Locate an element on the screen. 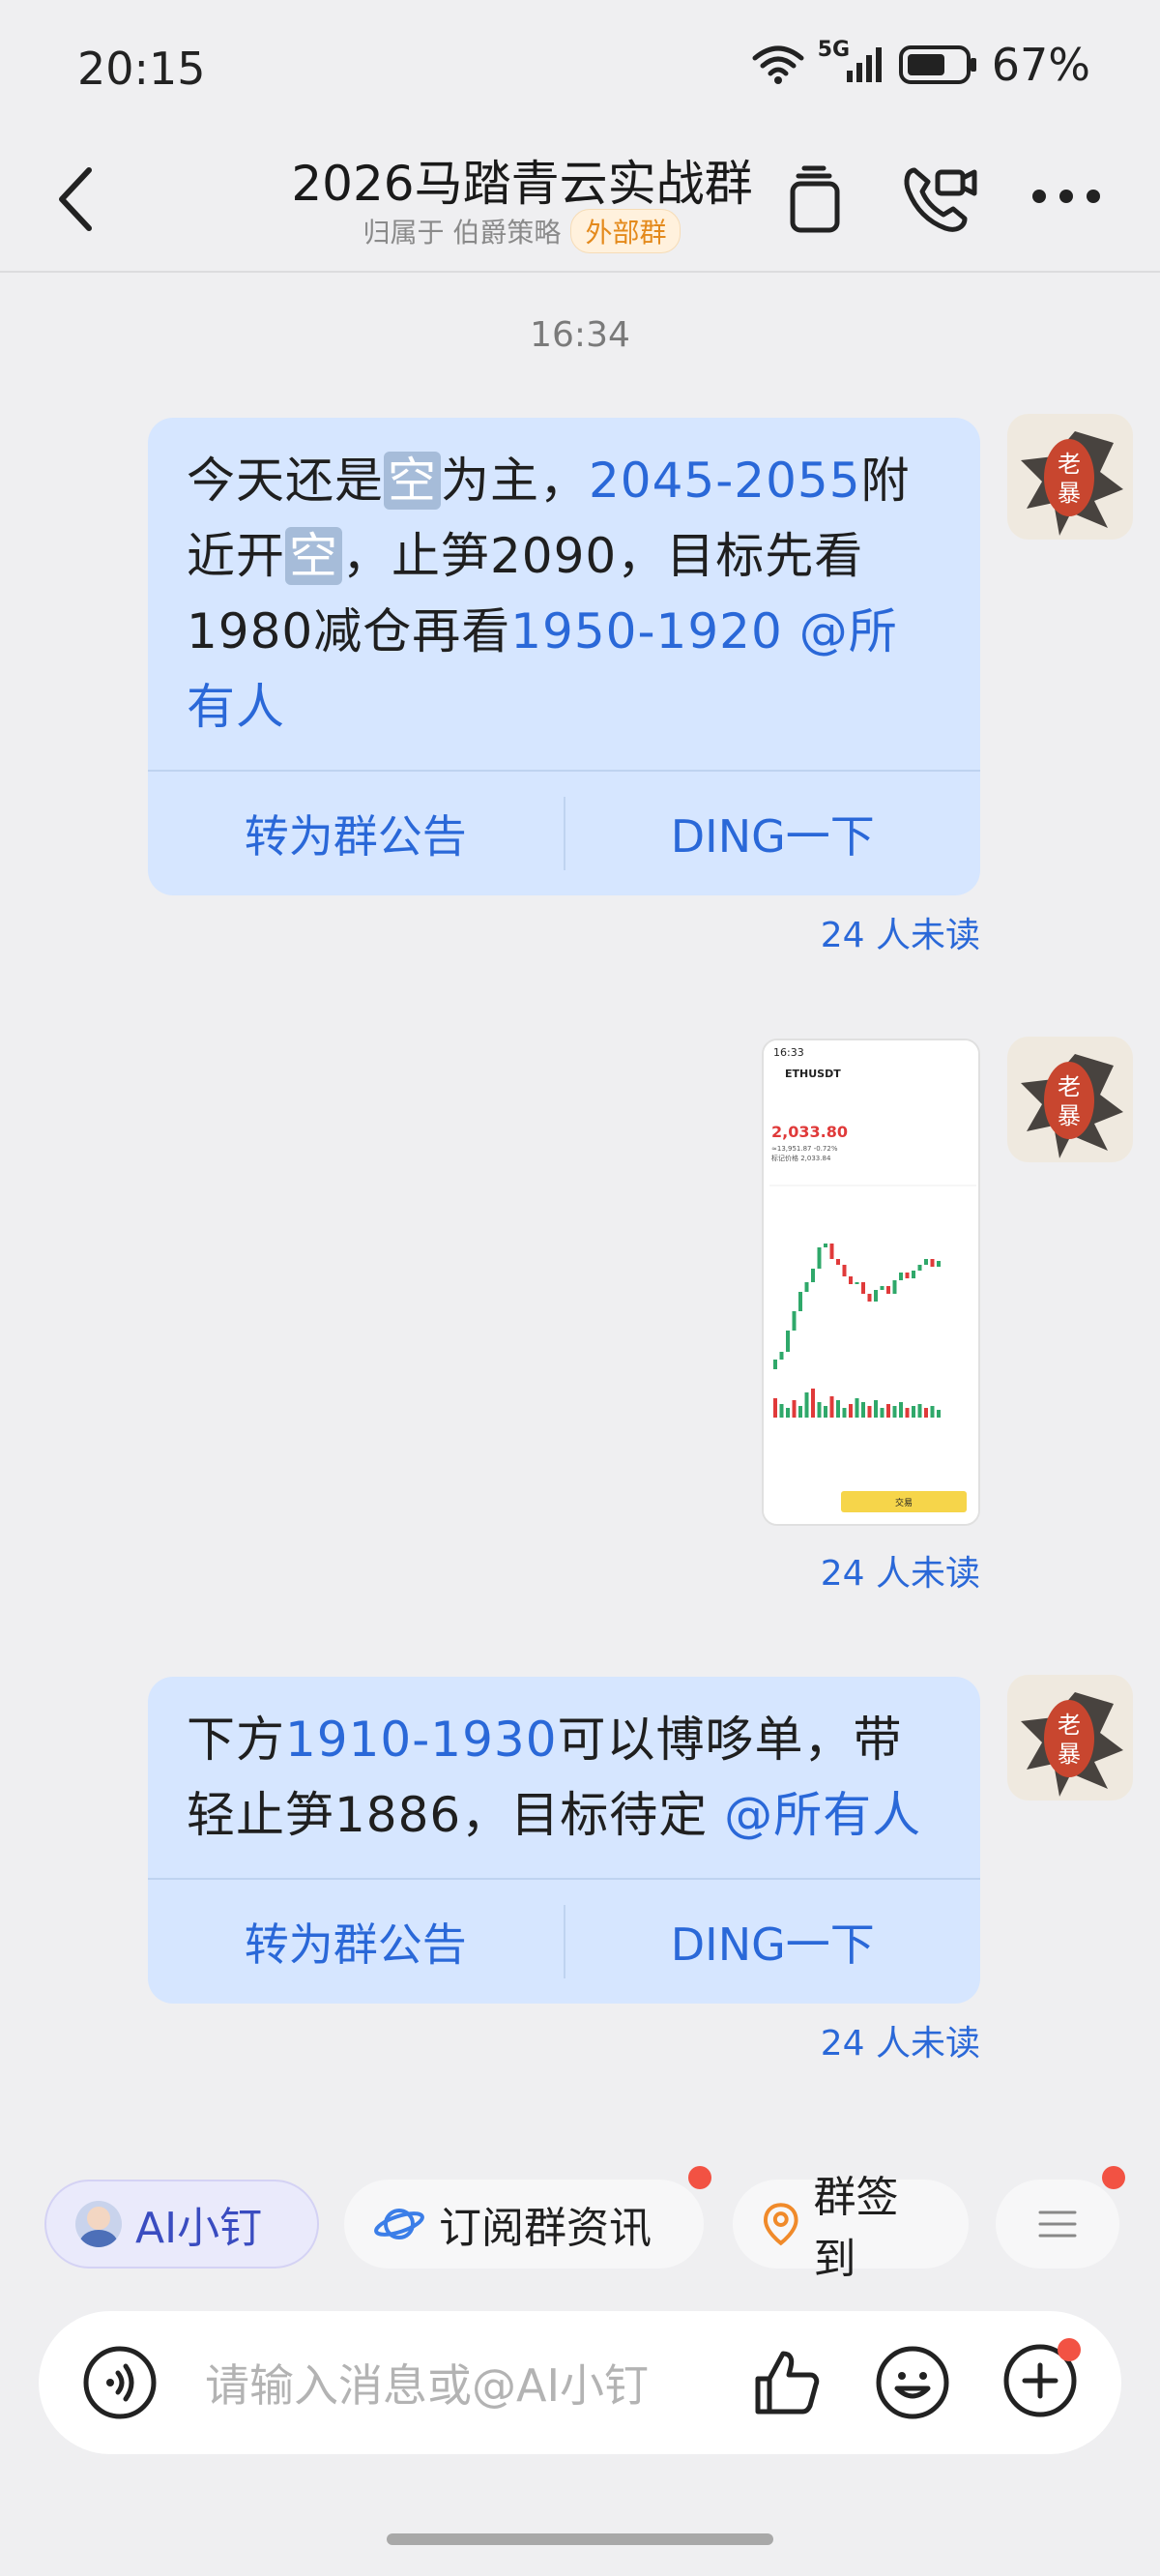 The height and width of the screenshot is (2576, 1160). status-icons: 5G 67% is located at coordinates (921, 64).